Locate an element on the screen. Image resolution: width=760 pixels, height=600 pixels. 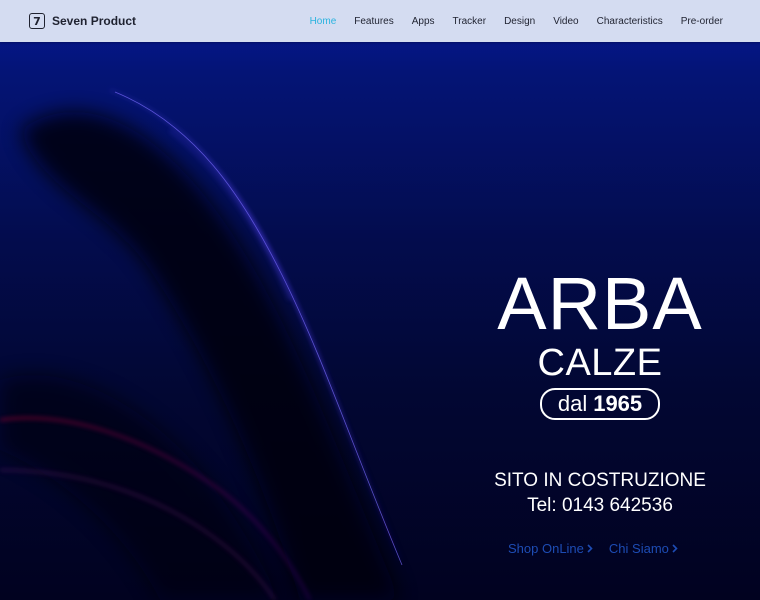
hero-title: ARBA is located at coordinates (600, 303).